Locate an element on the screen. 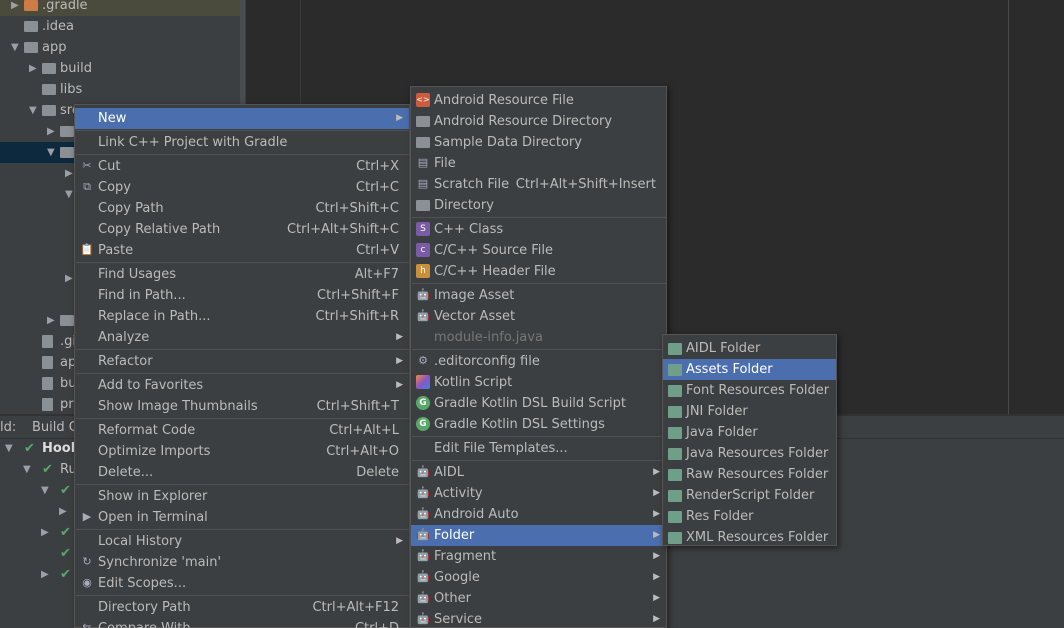 The height and width of the screenshot is (628, 1064). menu-item-find-in-path: Find in Path... Ctrl+Shift+F is located at coordinates (242, 295).